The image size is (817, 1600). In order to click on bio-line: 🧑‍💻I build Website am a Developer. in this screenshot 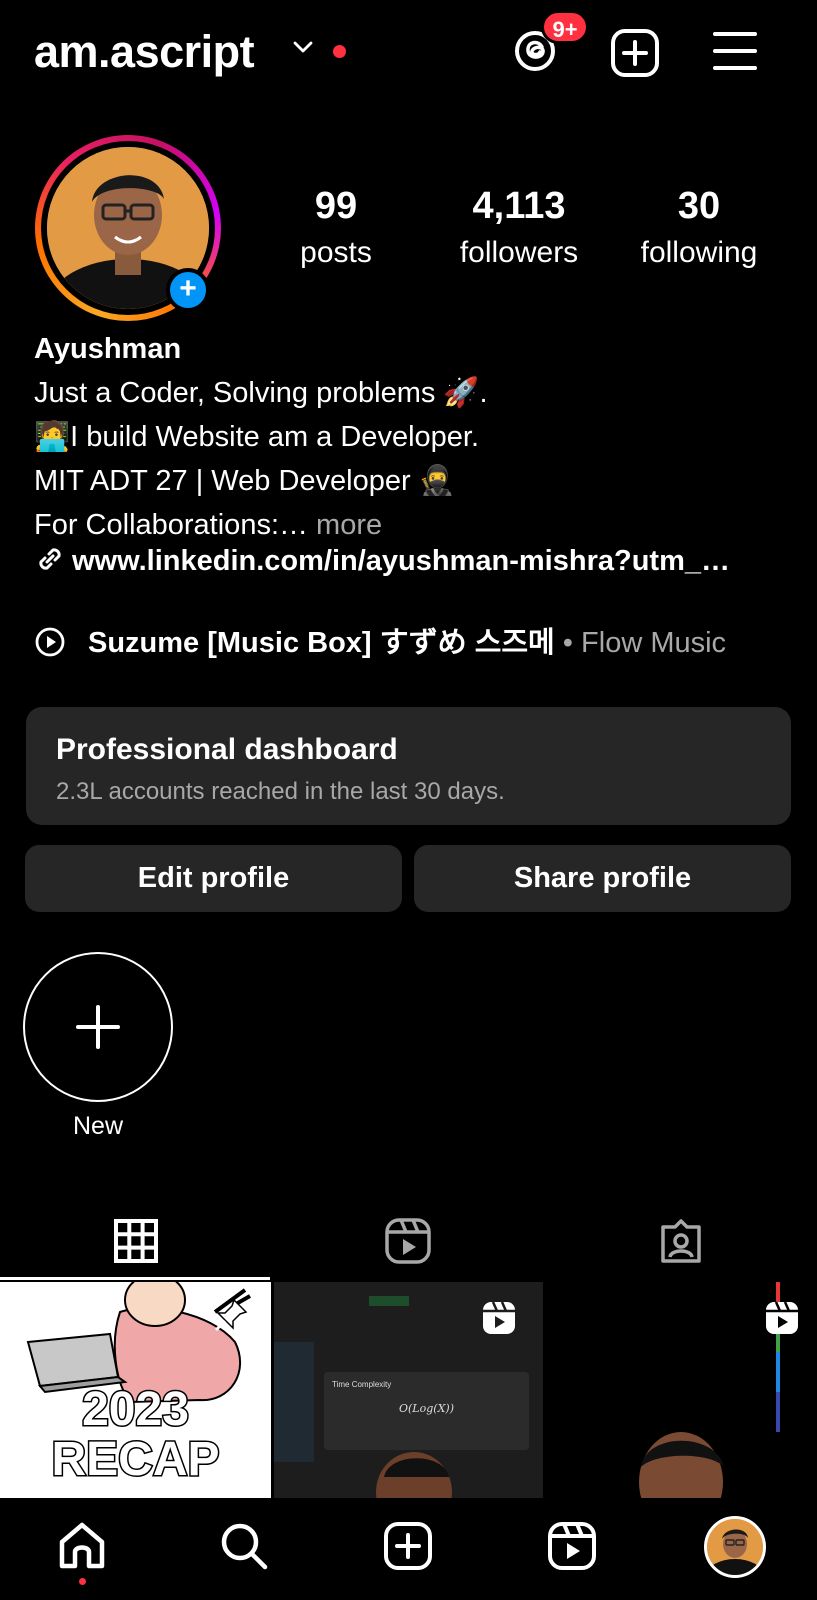, I will do `click(257, 437)`.